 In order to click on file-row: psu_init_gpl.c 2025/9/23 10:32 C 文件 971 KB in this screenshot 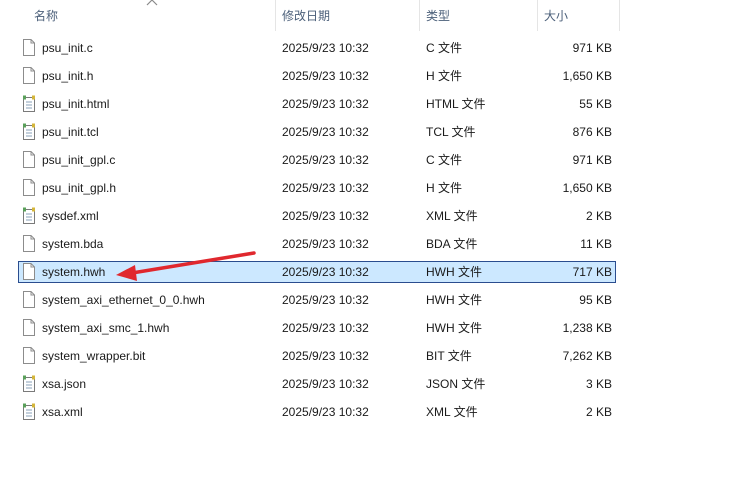, I will do `click(317, 160)`.